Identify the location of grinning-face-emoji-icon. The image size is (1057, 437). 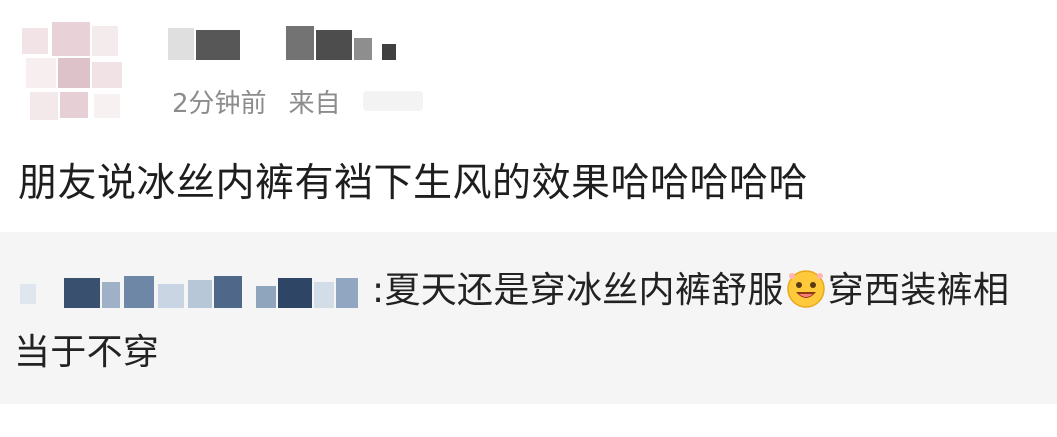
(806, 288).